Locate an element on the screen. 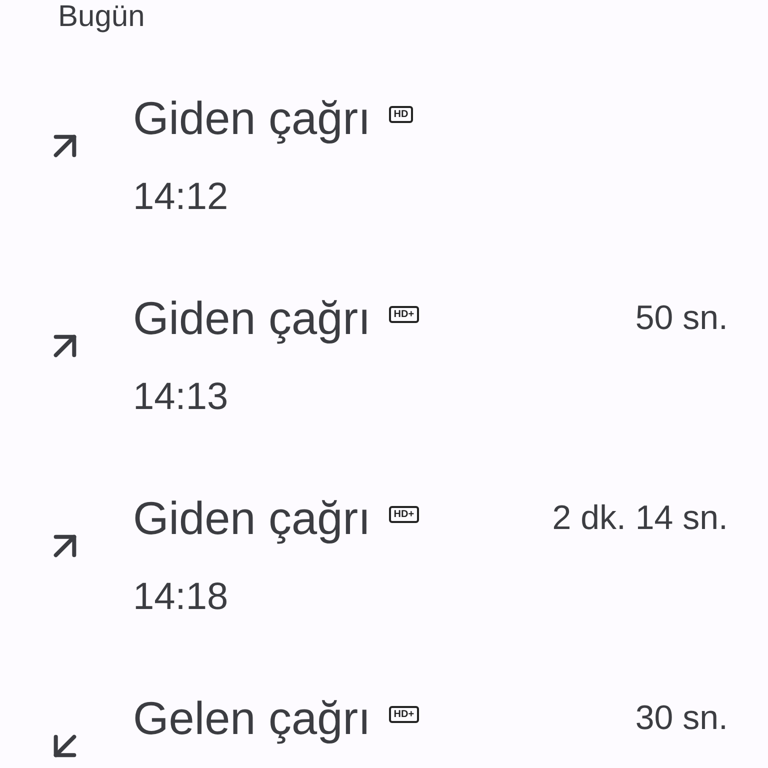 This screenshot has height=768, width=768. call-type: Gelen çağrı is located at coordinates (252, 718).